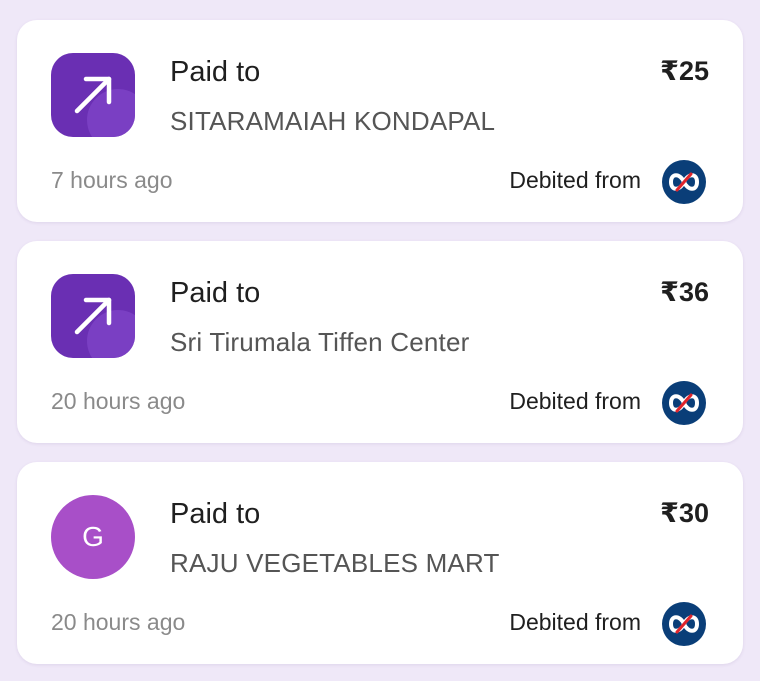 The image size is (760, 681). I want to click on transaction-amount: ₹25, so click(684, 71).